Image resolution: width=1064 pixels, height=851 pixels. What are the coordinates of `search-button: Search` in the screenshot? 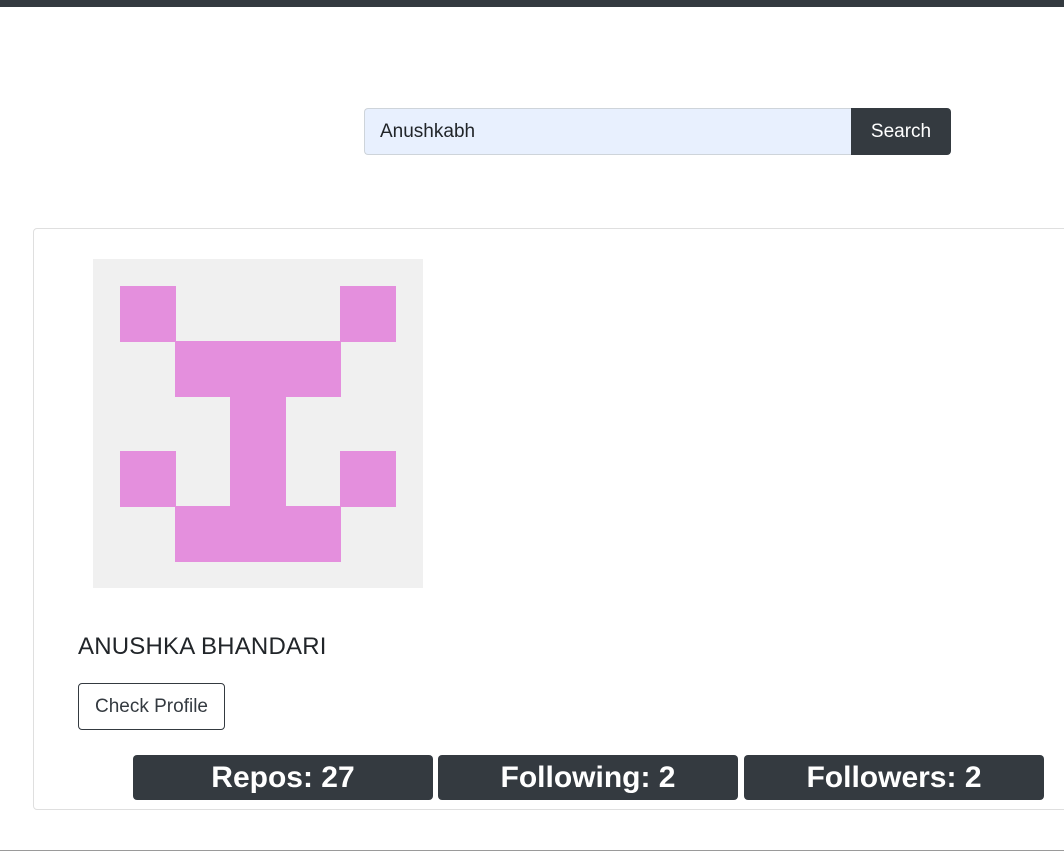 It's located at (901, 131).